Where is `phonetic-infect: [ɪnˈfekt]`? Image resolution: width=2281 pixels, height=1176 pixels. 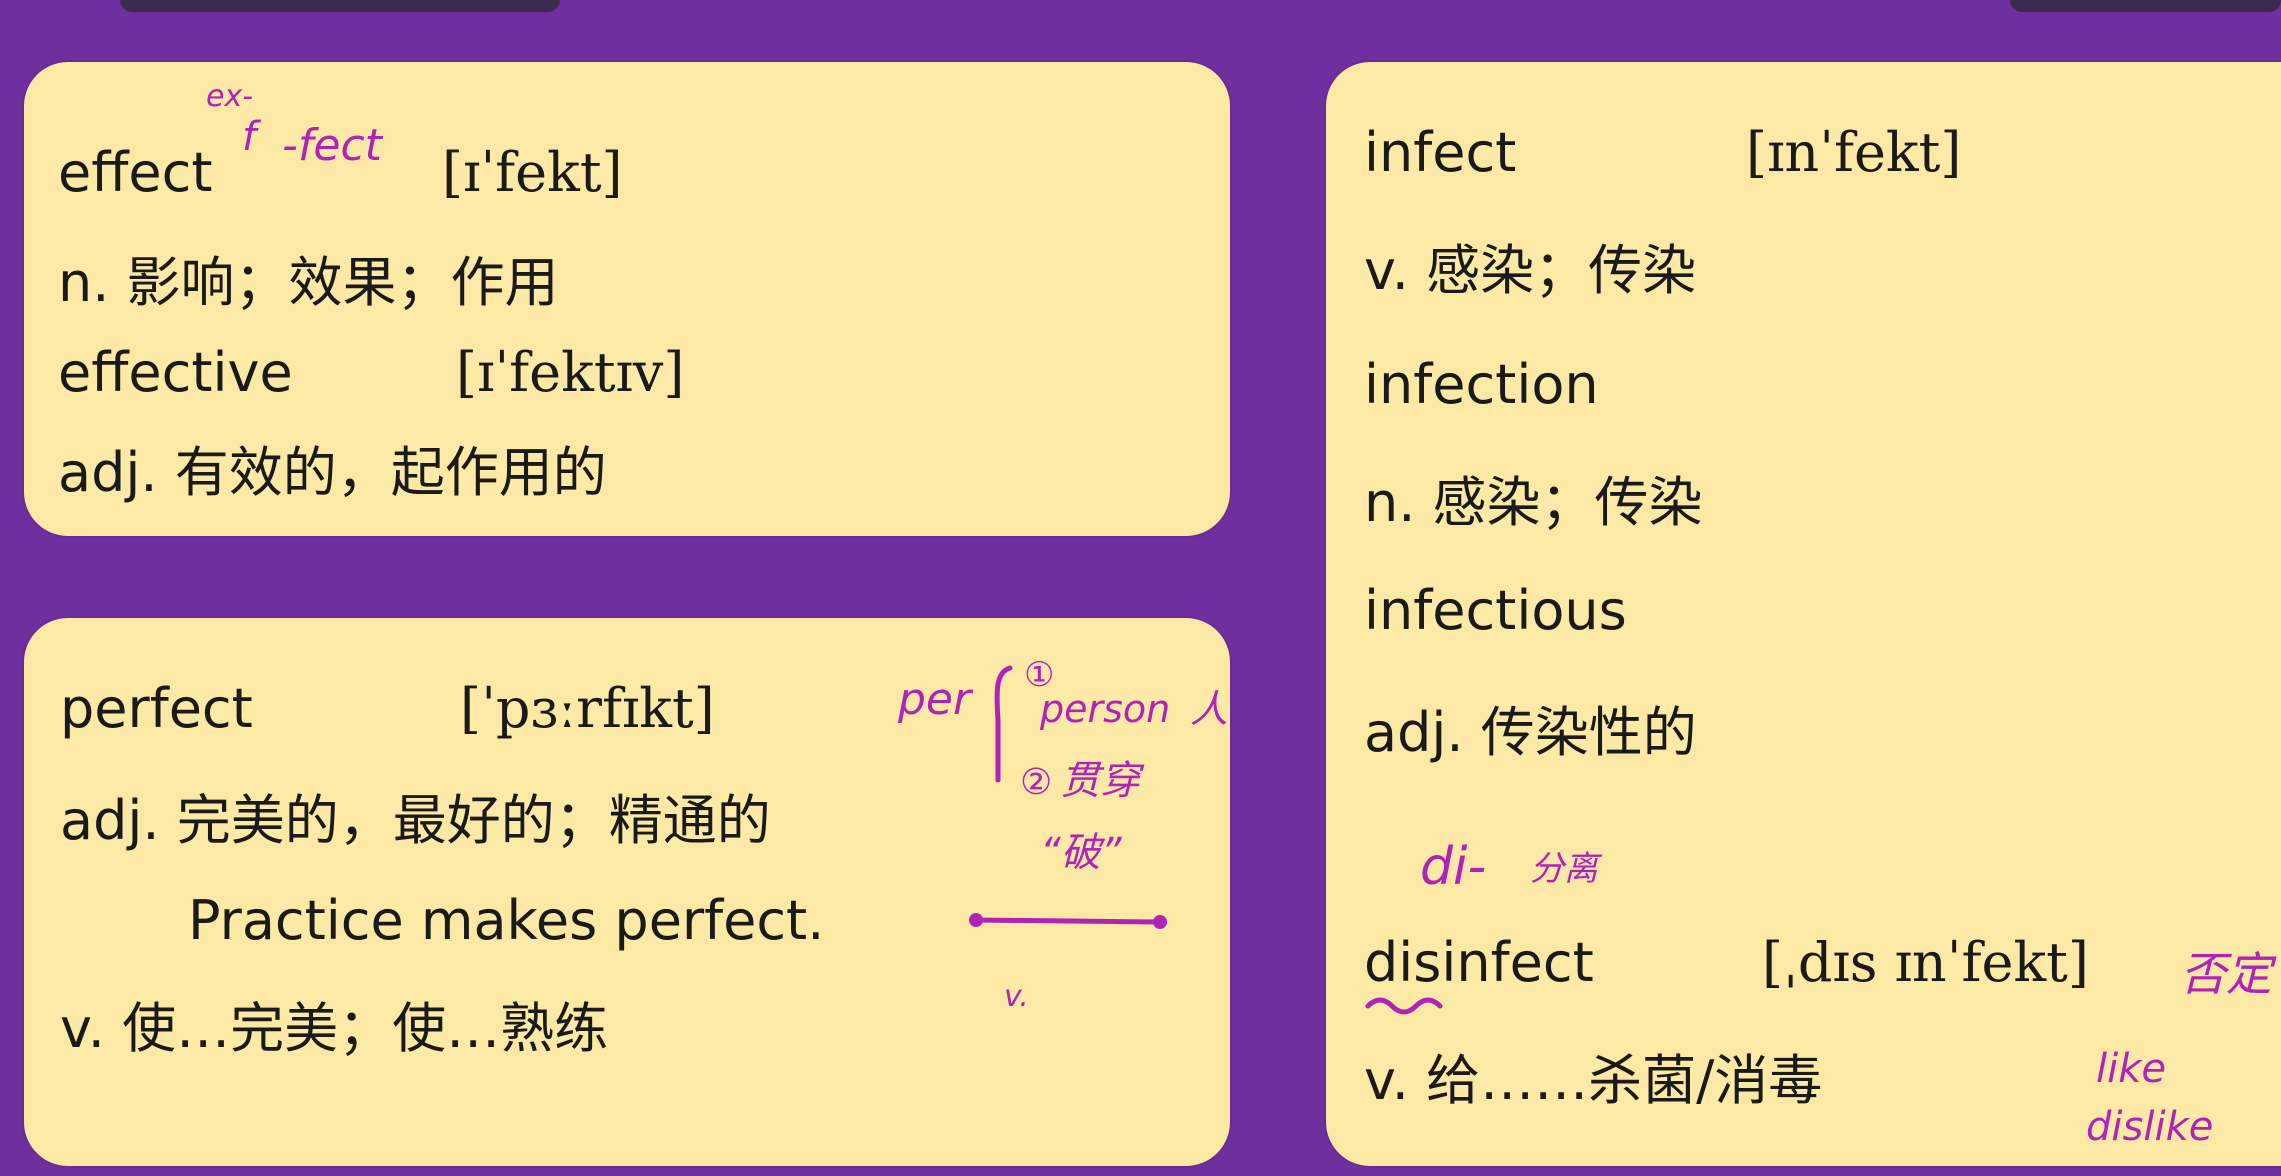 phonetic-infect: [ɪnˈfekt] is located at coordinates (1854, 152).